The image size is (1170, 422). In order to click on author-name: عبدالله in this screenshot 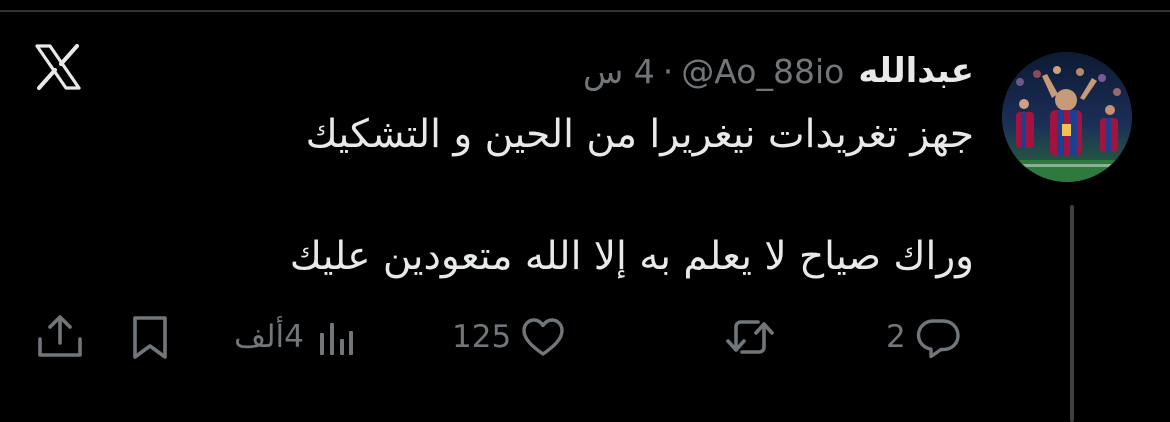, I will do `click(916, 71)`.